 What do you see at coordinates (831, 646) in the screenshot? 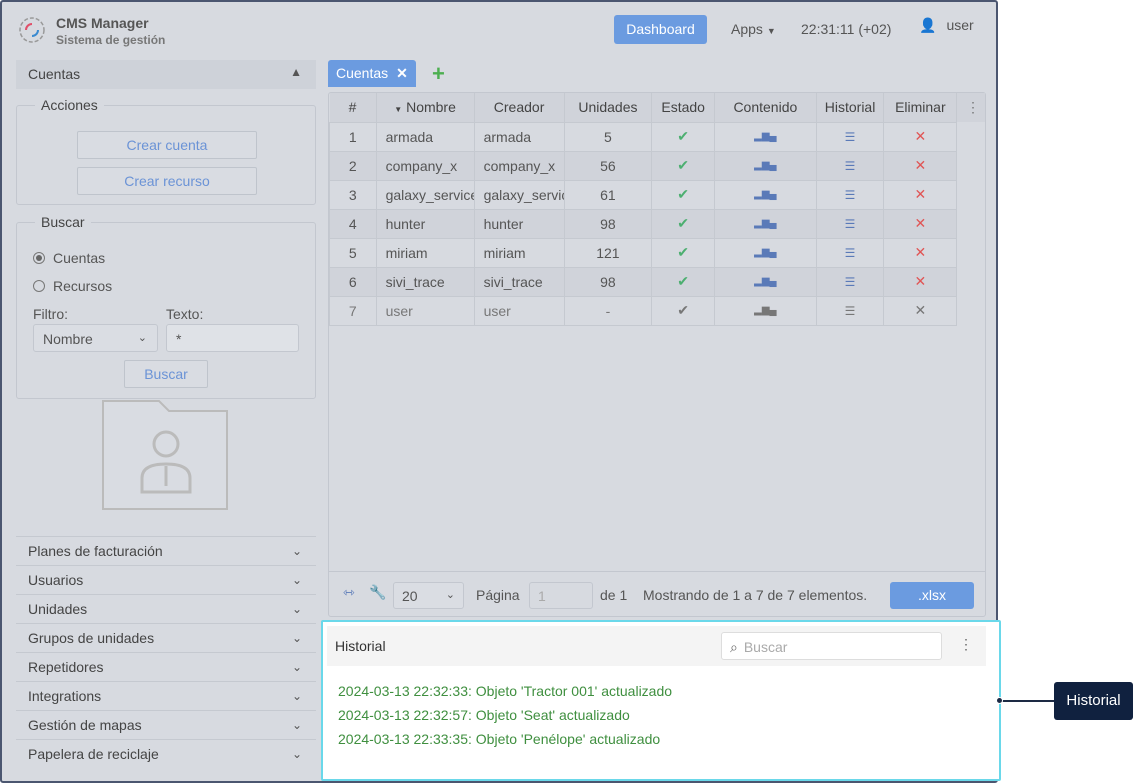
I see `historial-search-input: ⌕ Buscar` at bounding box center [831, 646].